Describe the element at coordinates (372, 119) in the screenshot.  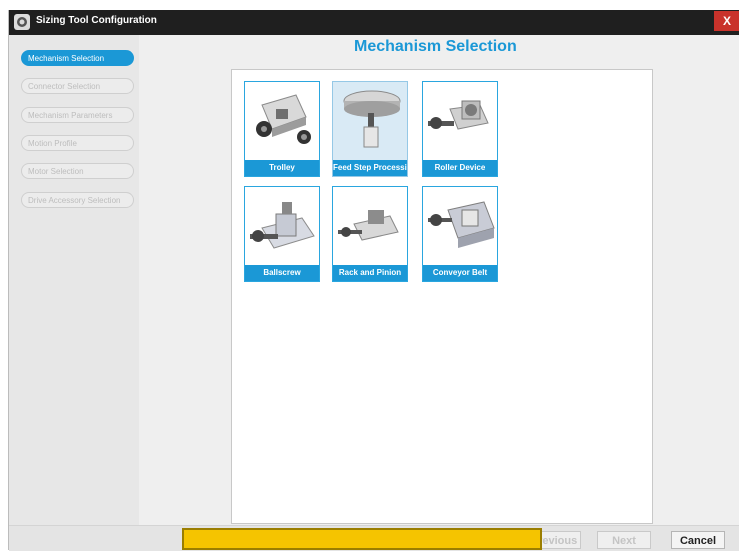
I see `feed-step-icon` at that location.